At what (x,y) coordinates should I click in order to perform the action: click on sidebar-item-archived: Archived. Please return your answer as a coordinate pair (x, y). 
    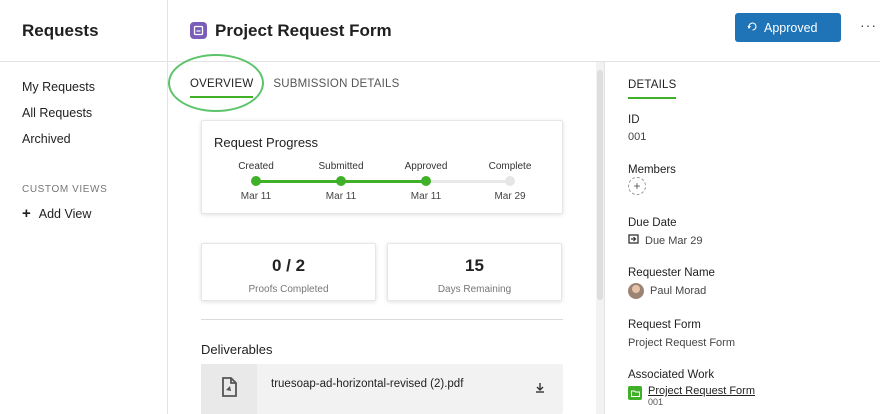
    Looking at the image, I should click on (83, 139).